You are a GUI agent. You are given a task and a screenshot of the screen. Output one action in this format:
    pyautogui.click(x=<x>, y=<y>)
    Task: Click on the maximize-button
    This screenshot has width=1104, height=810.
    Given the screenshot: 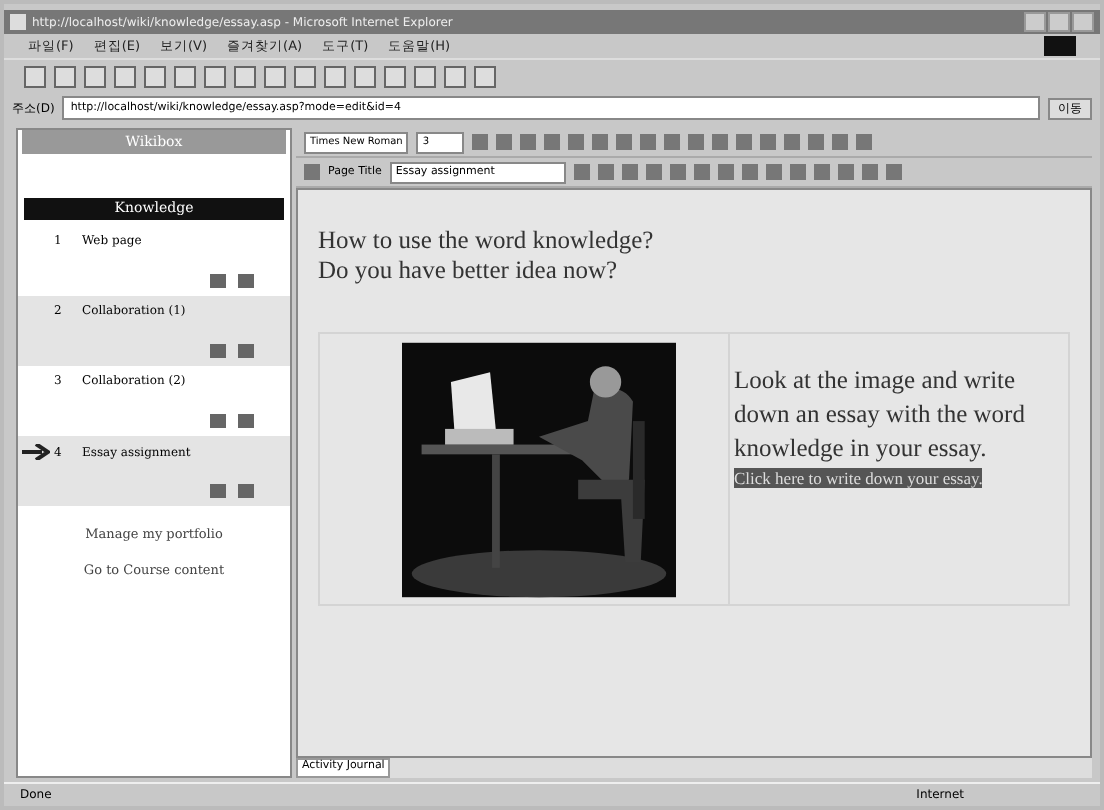 What is the action you would take?
    pyautogui.click(x=1059, y=22)
    